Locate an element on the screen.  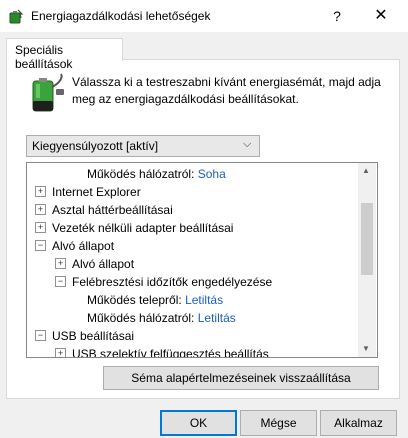
window-title: Energiagazdálkodási lehetőségek is located at coordinates (121, 16).